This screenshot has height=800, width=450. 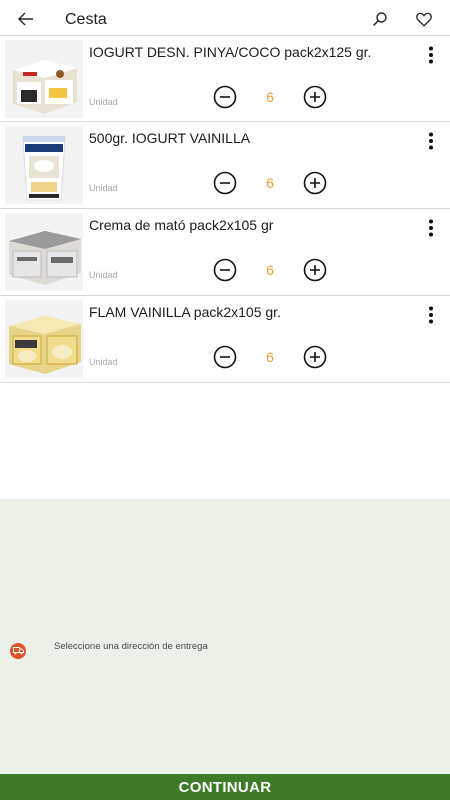 What do you see at coordinates (225, 165) in the screenshot?
I see `cart-item: 500gr. IOGURT VAINILLA Unidad 6` at bounding box center [225, 165].